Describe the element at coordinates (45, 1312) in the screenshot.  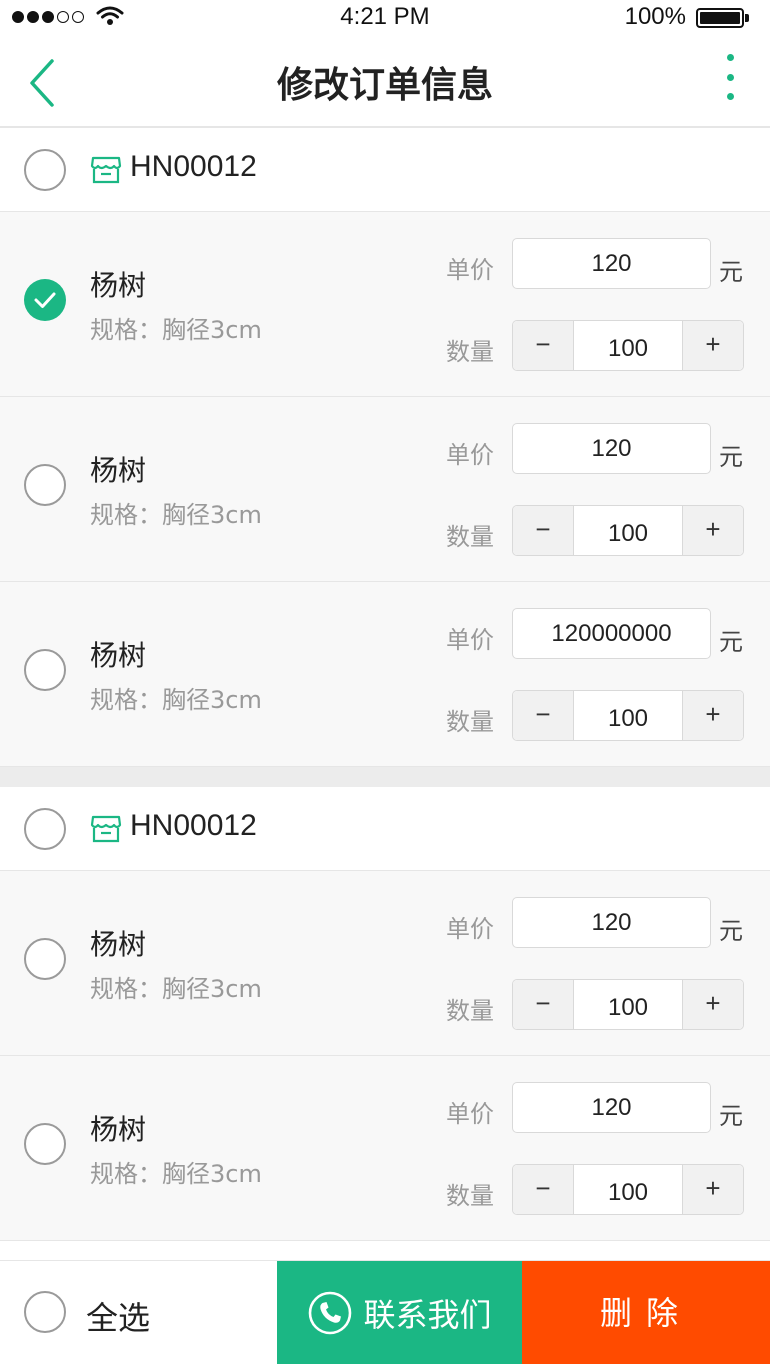
I see `select-all-radio` at that location.